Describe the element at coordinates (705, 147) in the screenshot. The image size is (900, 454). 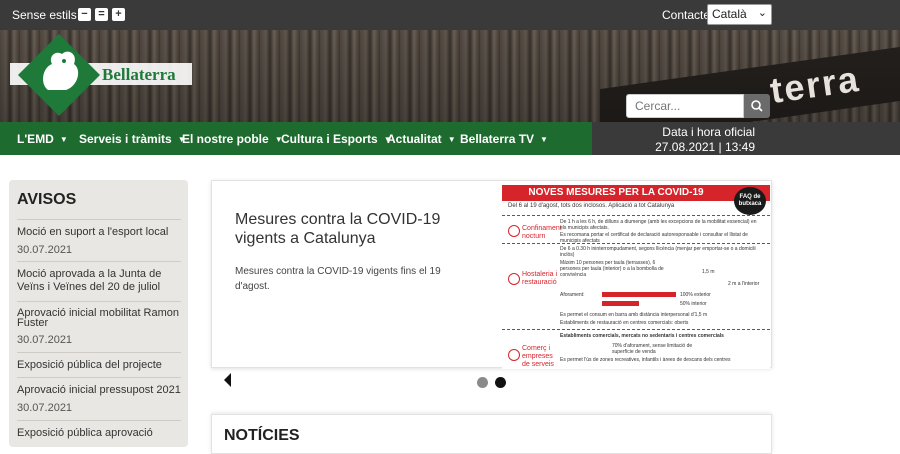
I see `datetime-value: 27.08.2021 | 13:49` at that location.